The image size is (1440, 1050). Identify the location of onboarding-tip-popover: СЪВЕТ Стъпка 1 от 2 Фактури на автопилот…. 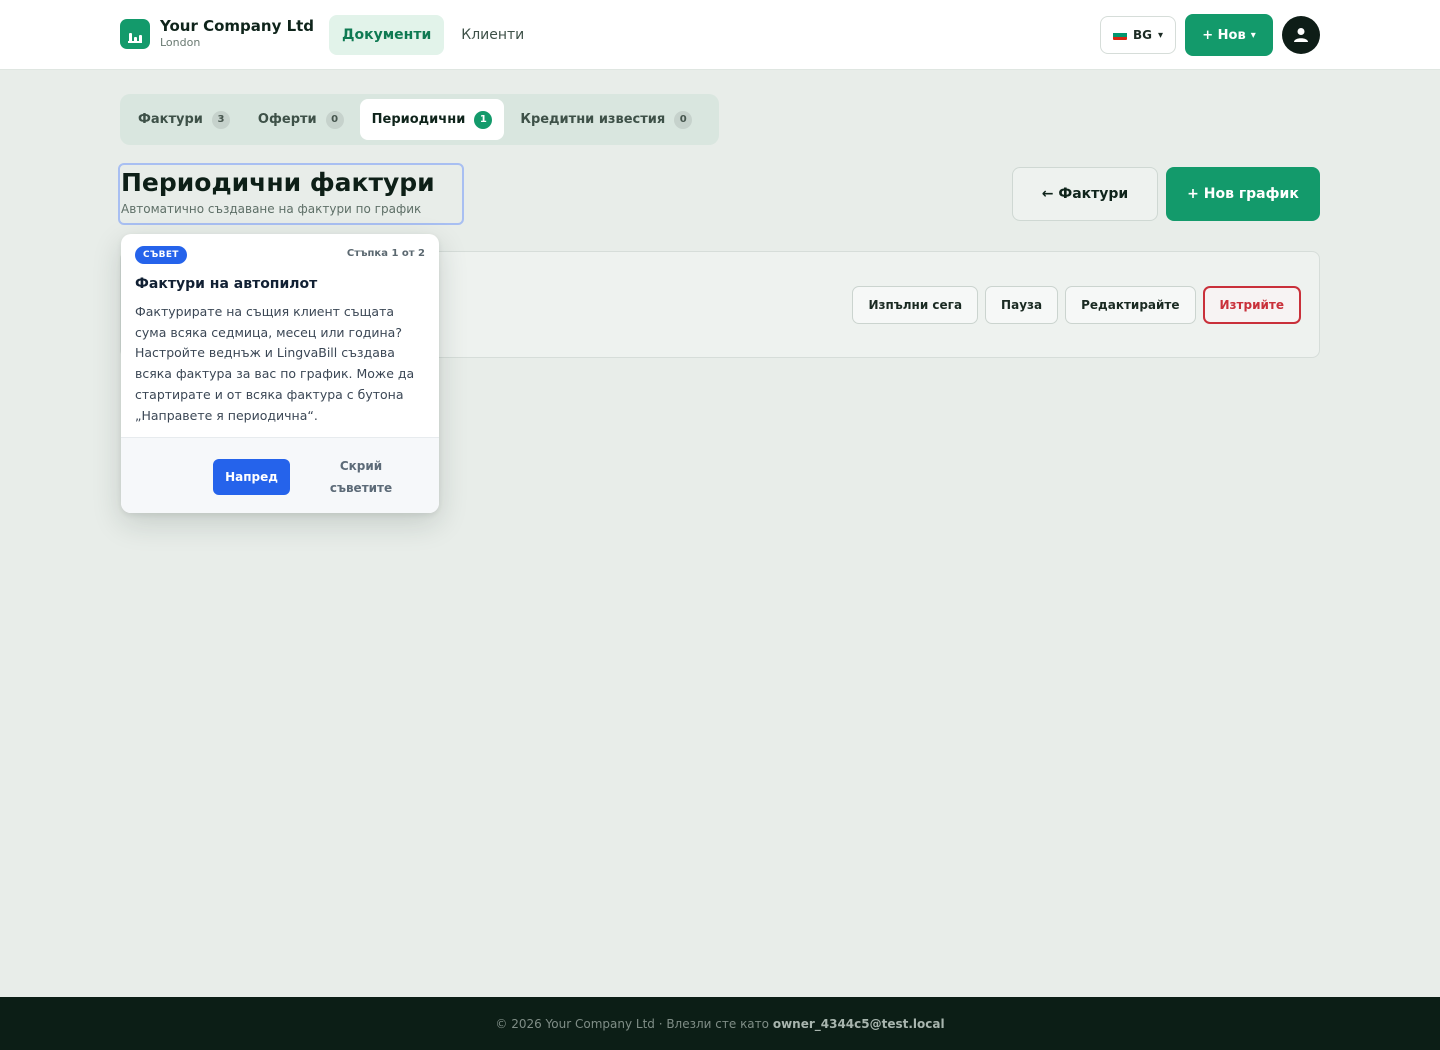
(280, 373).